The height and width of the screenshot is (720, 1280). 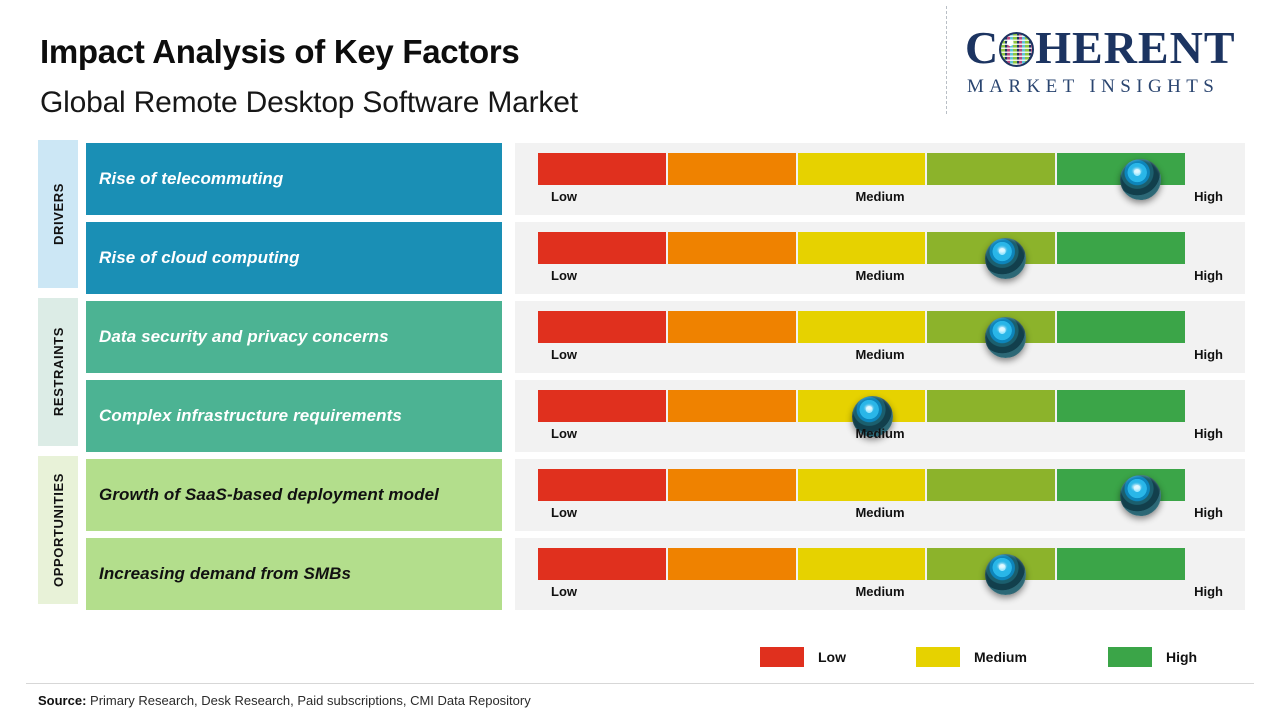 I want to click on factor-label: Rise of cloud computing, so click(x=294, y=258).